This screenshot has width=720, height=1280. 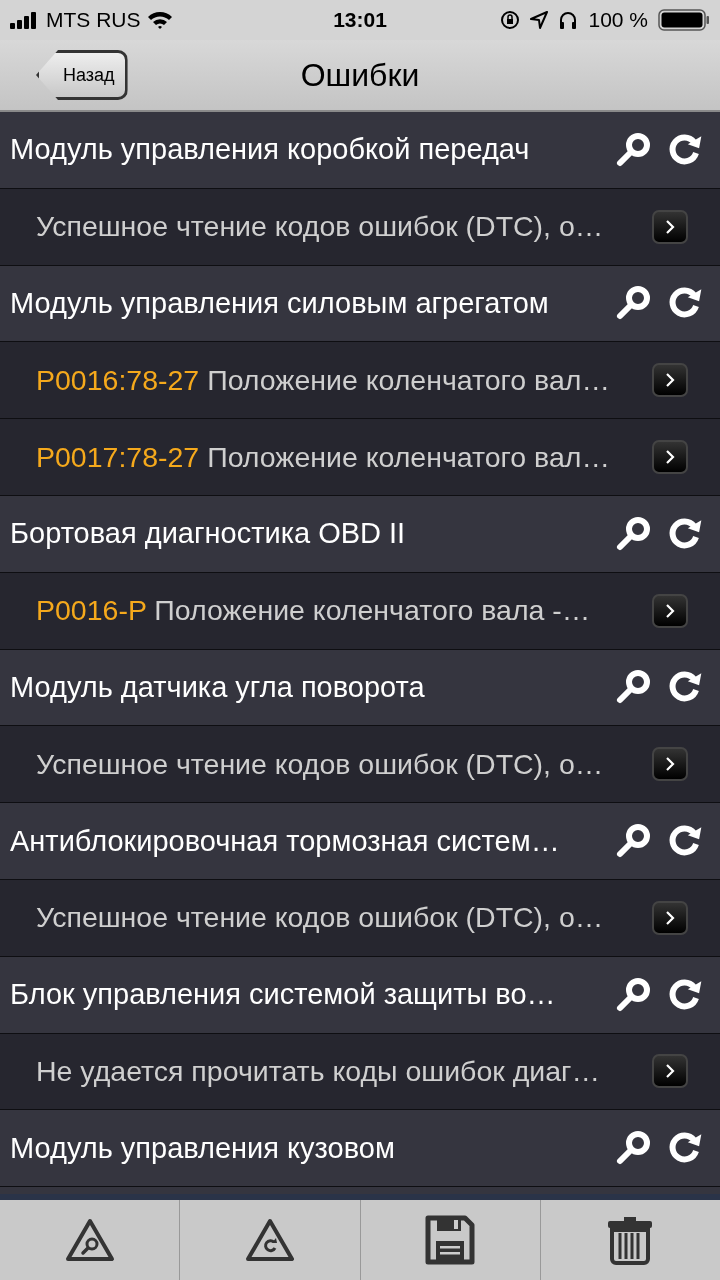 What do you see at coordinates (539, 20) in the screenshot?
I see `location-arrow-icon` at bounding box center [539, 20].